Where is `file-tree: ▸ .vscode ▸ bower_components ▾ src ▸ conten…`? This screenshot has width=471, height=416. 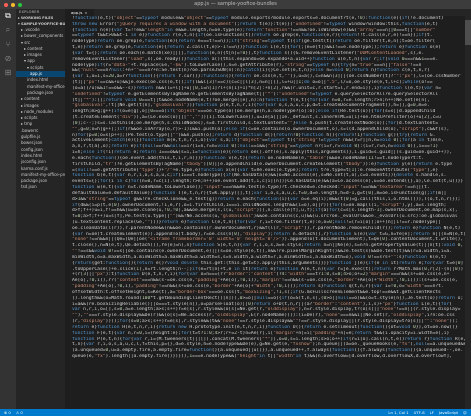 file-tree: ▸ .vscode ▸ bower_components ▾ src ▸ conten… is located at coordinates (40, 109).